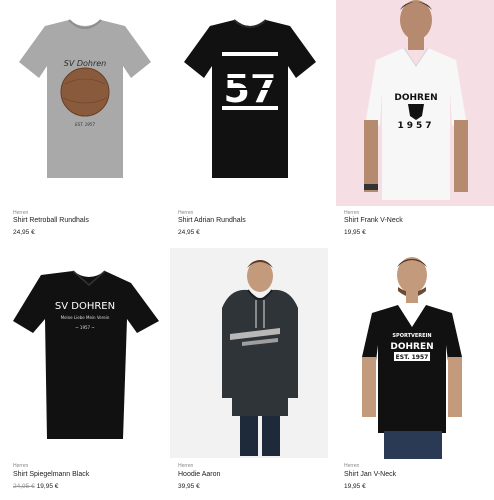 This screenshot has height=500, width=494. What do you see at coordinates (85, 63) in the screenshot?
I see `print-text: SV Dohren` at bounding box center [85, 63].